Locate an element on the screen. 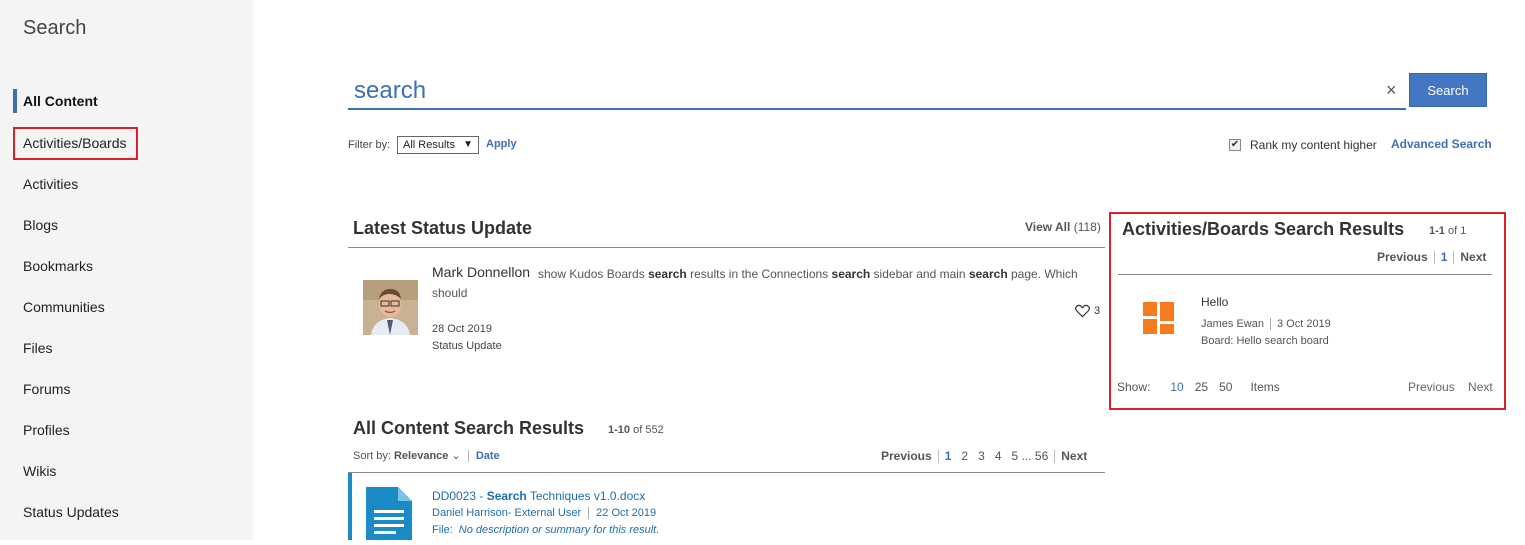 The height and width of the screenshot is (545, 1525). pager-page-3: 3 is located at coordinates (981, 456).